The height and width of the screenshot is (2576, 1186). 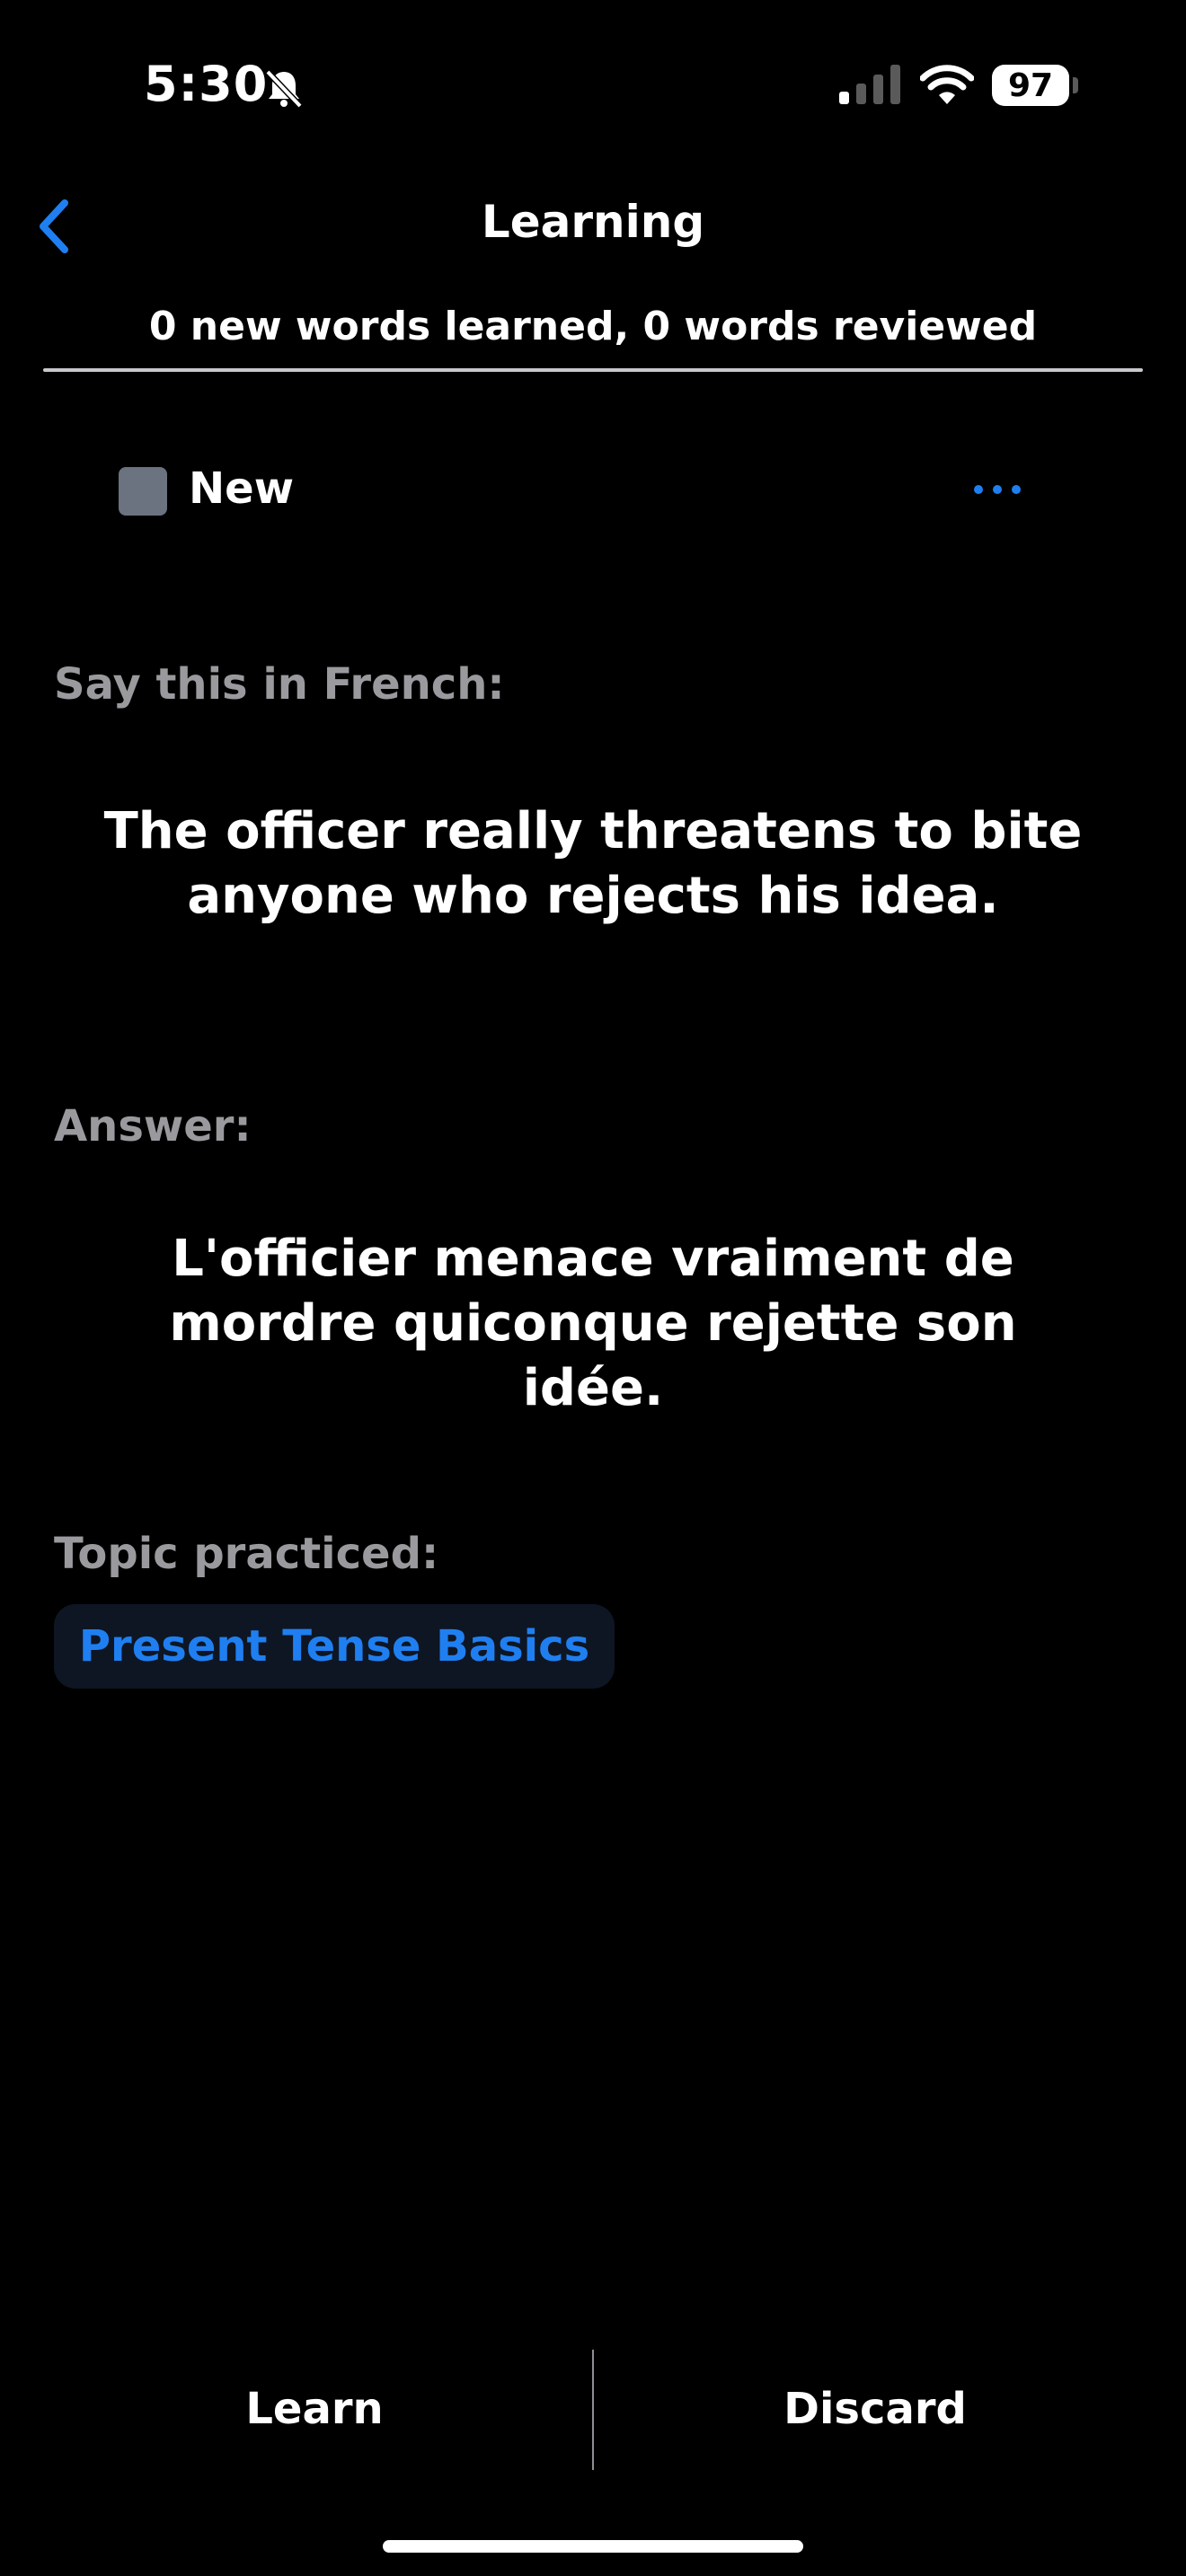 What do you see at coordinates (593, 1259) in the screenshot?
I see `answer-line: L'officier menace vraiment de` at bounding box center [593, 1259].